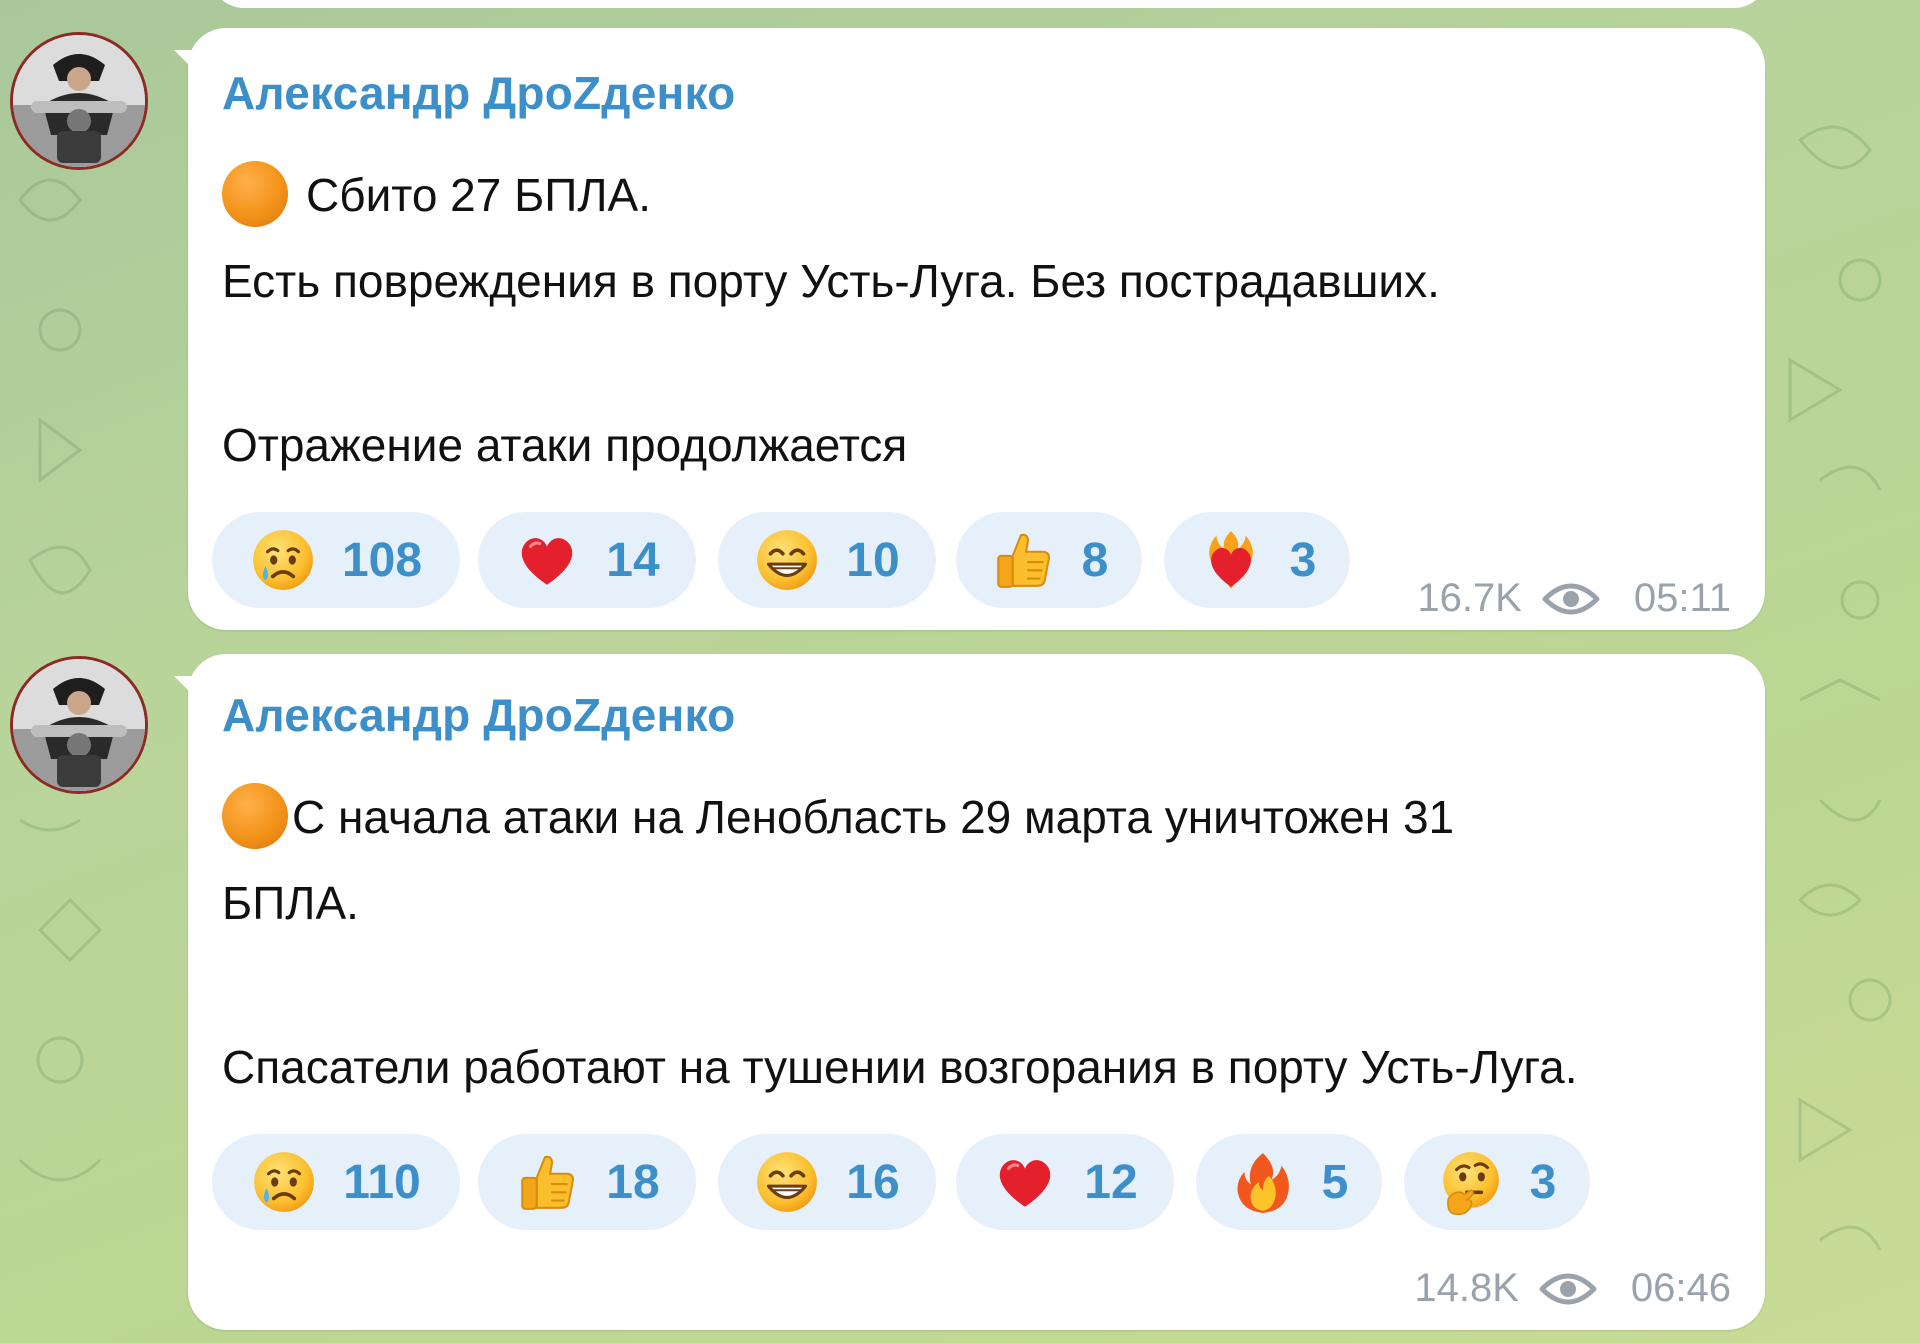 The width and height of the screenshot is (1920, 1343). Describe the element at coordinates (479, 195) in the screenshot. I see `message-text: Сбито 27 БПЛА.` at that location.